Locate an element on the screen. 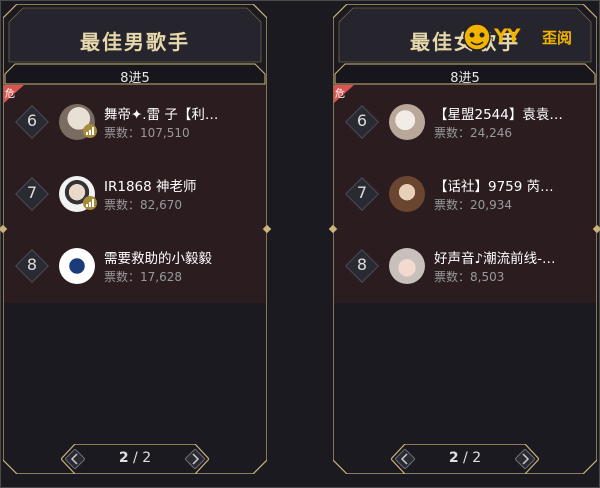  contestant-row: 7 IR1868 神老师 票数：82,670 is located at coordinates (135, 203).